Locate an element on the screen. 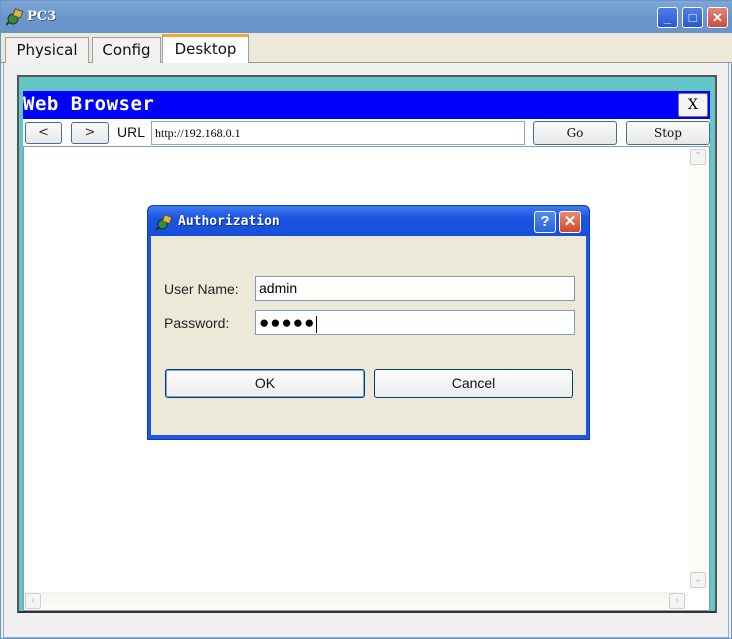 This screenshot has height=639, width=732. cancel-button: Cancel is located at coordinates (473, 383).